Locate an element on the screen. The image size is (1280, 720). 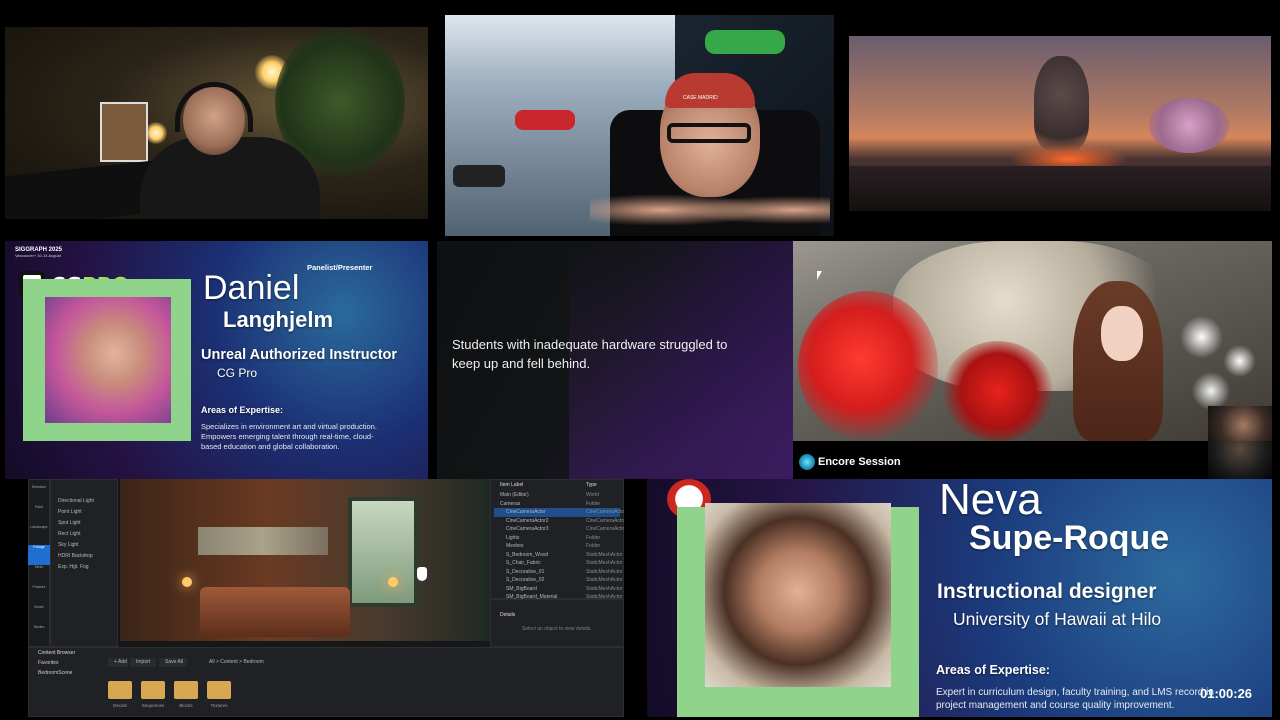
presenter-title: Unreal Authorized Instructor is located at coordinates (299, 355).